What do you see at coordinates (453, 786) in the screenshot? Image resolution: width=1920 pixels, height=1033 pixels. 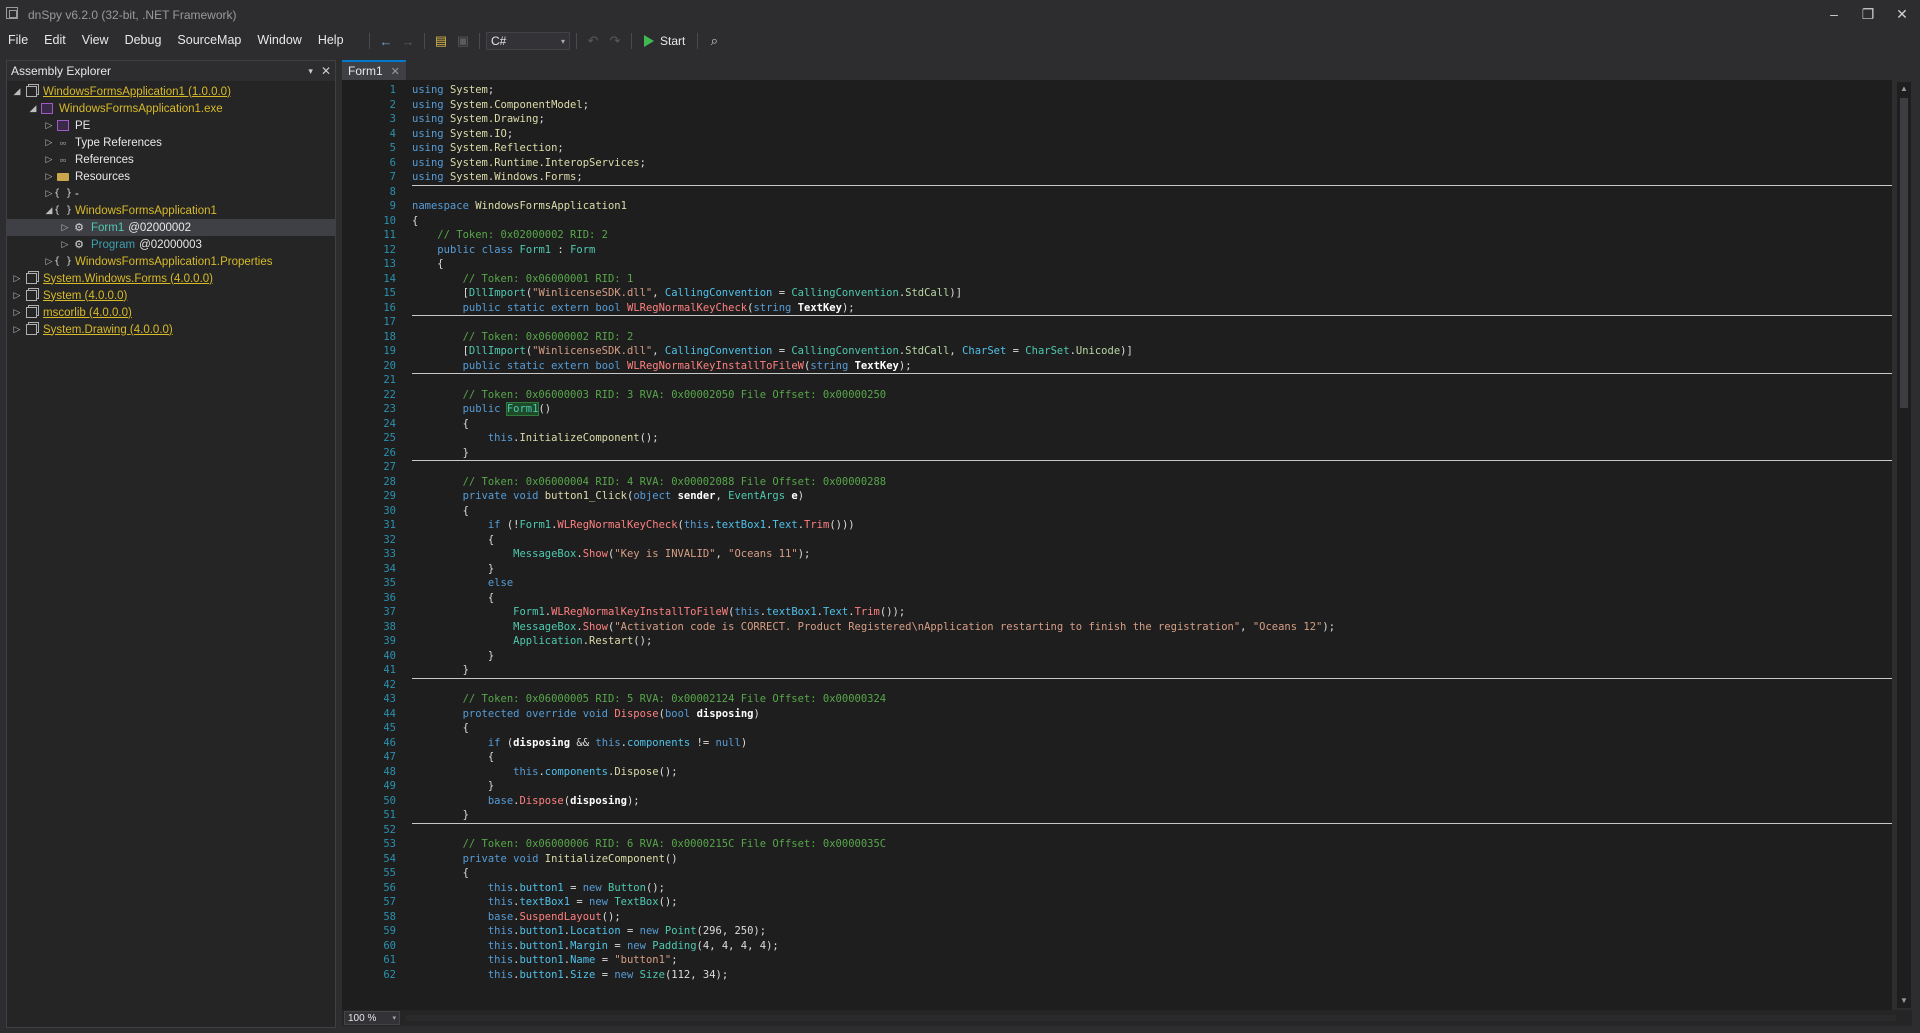 I see `code-token: }` at bounding box center [453, 786].